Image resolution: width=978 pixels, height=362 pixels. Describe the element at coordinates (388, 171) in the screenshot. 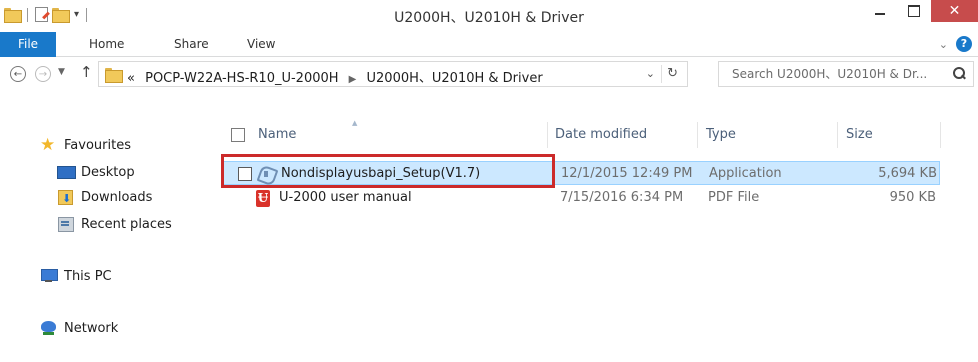

I see `highlight-annotation` at that location.